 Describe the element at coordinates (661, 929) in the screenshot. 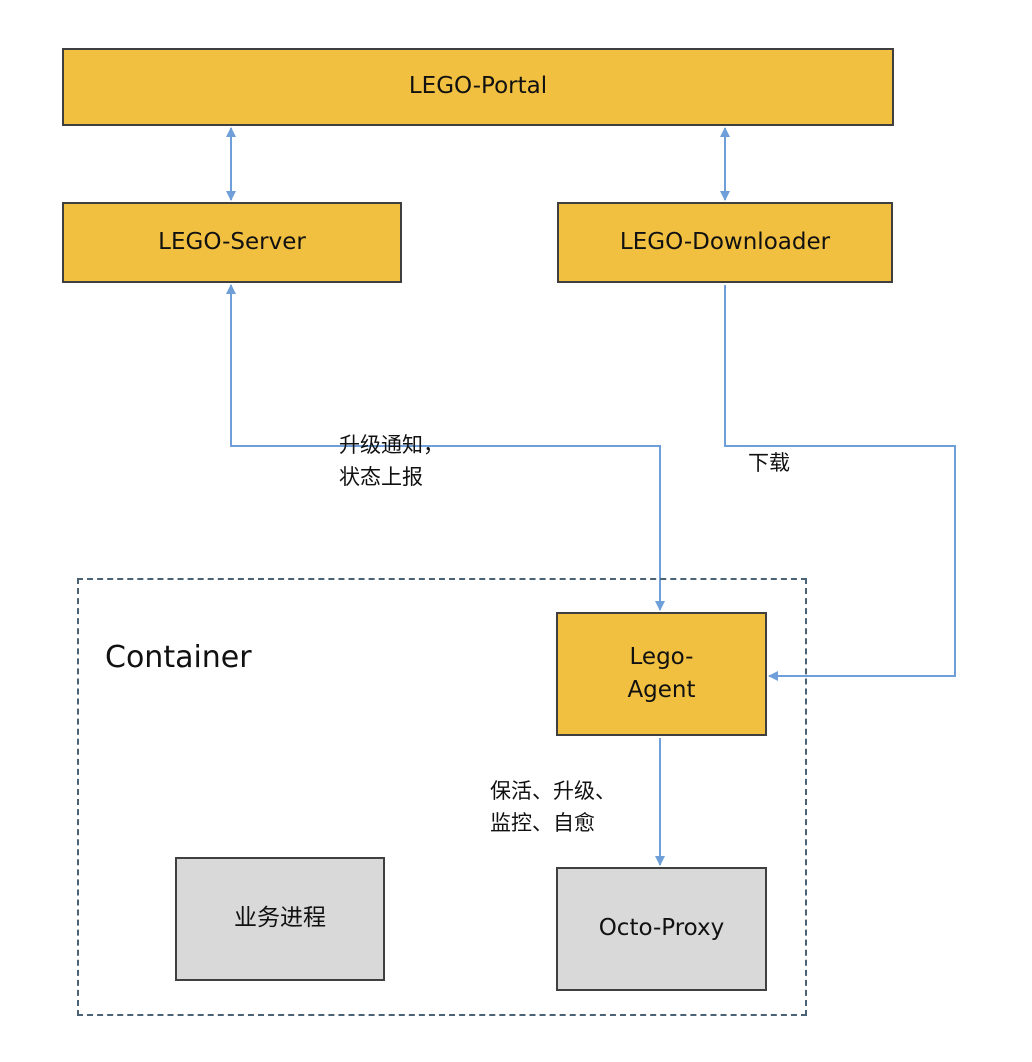

I see `octo-proxy-node: Octo-Proxy` at that location.